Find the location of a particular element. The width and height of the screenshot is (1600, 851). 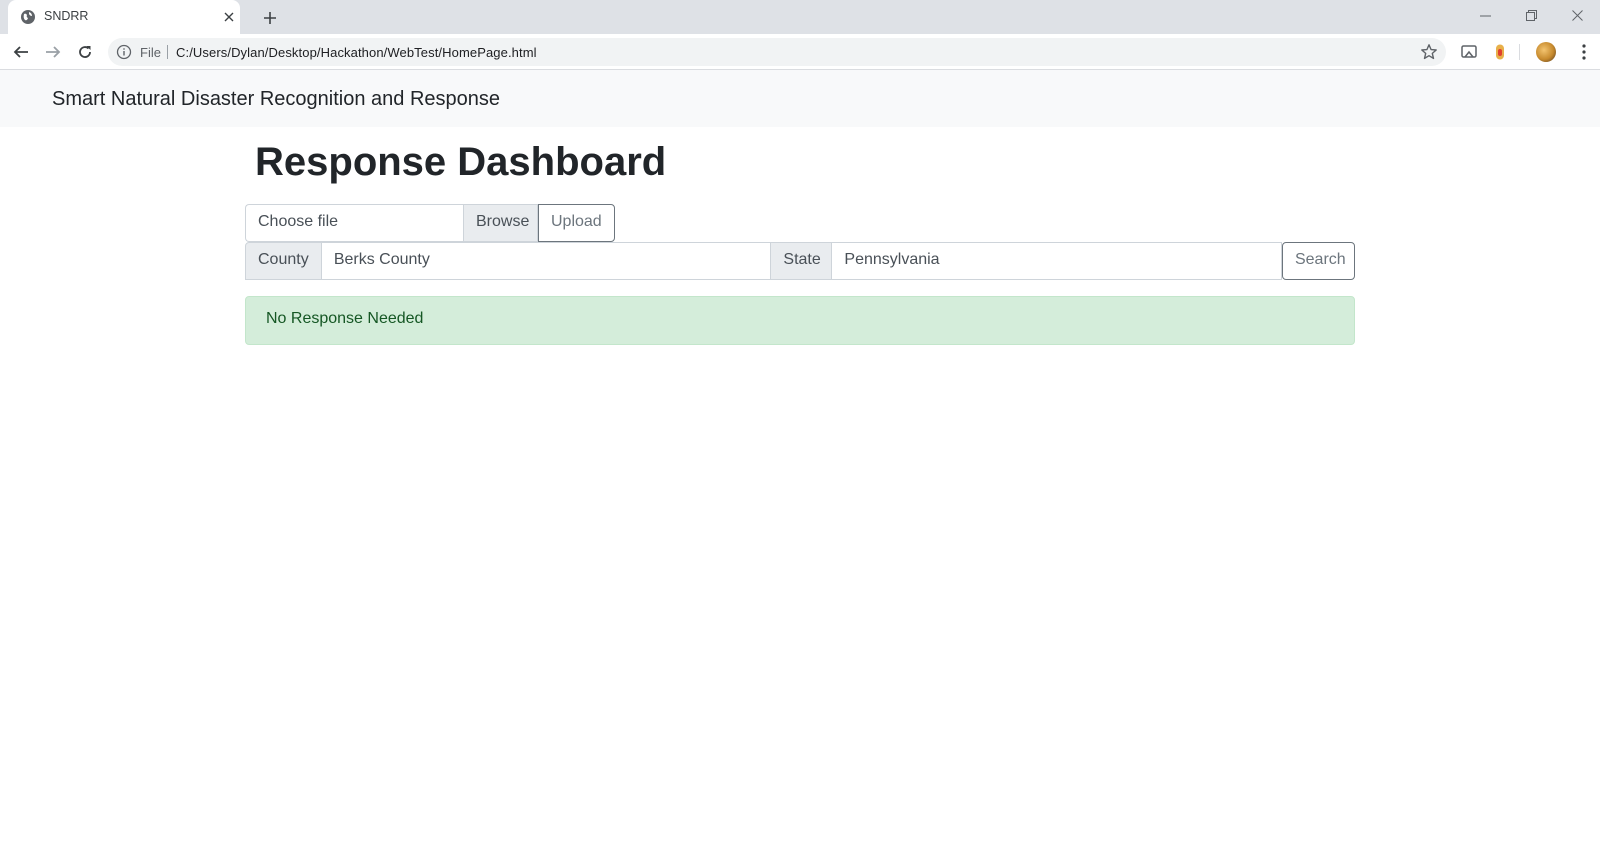

back-arrow-icon is located at coordinates (21, 52).